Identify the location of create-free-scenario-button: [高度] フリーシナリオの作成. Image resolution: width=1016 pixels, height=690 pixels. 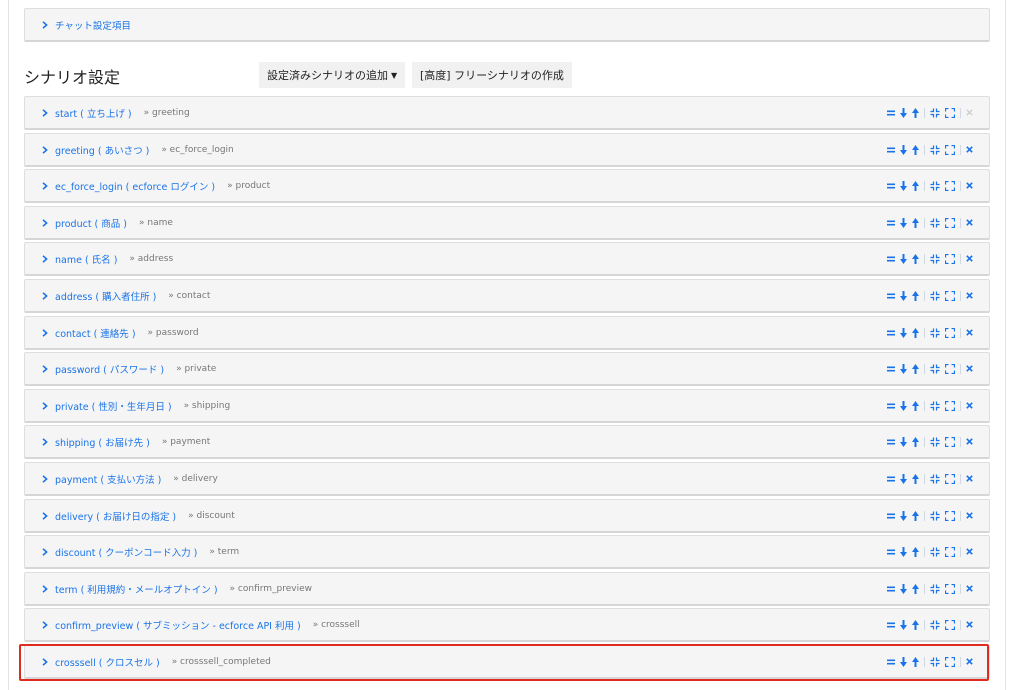
(492, 75).